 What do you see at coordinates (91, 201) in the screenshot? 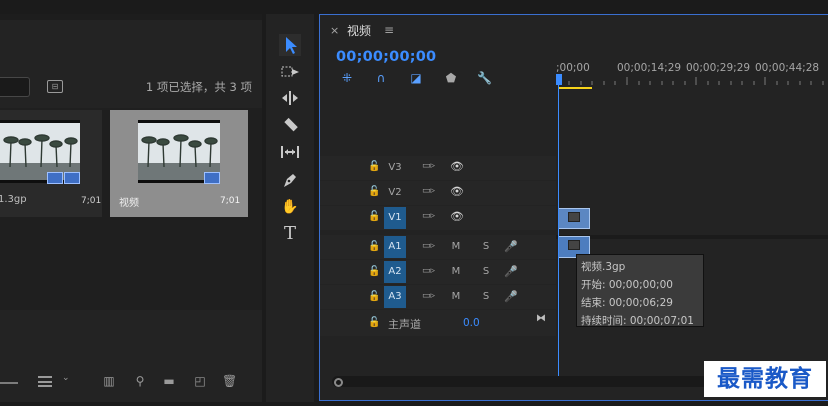
I see `clip-duration: 7;01` at bounding box center [91, 201].